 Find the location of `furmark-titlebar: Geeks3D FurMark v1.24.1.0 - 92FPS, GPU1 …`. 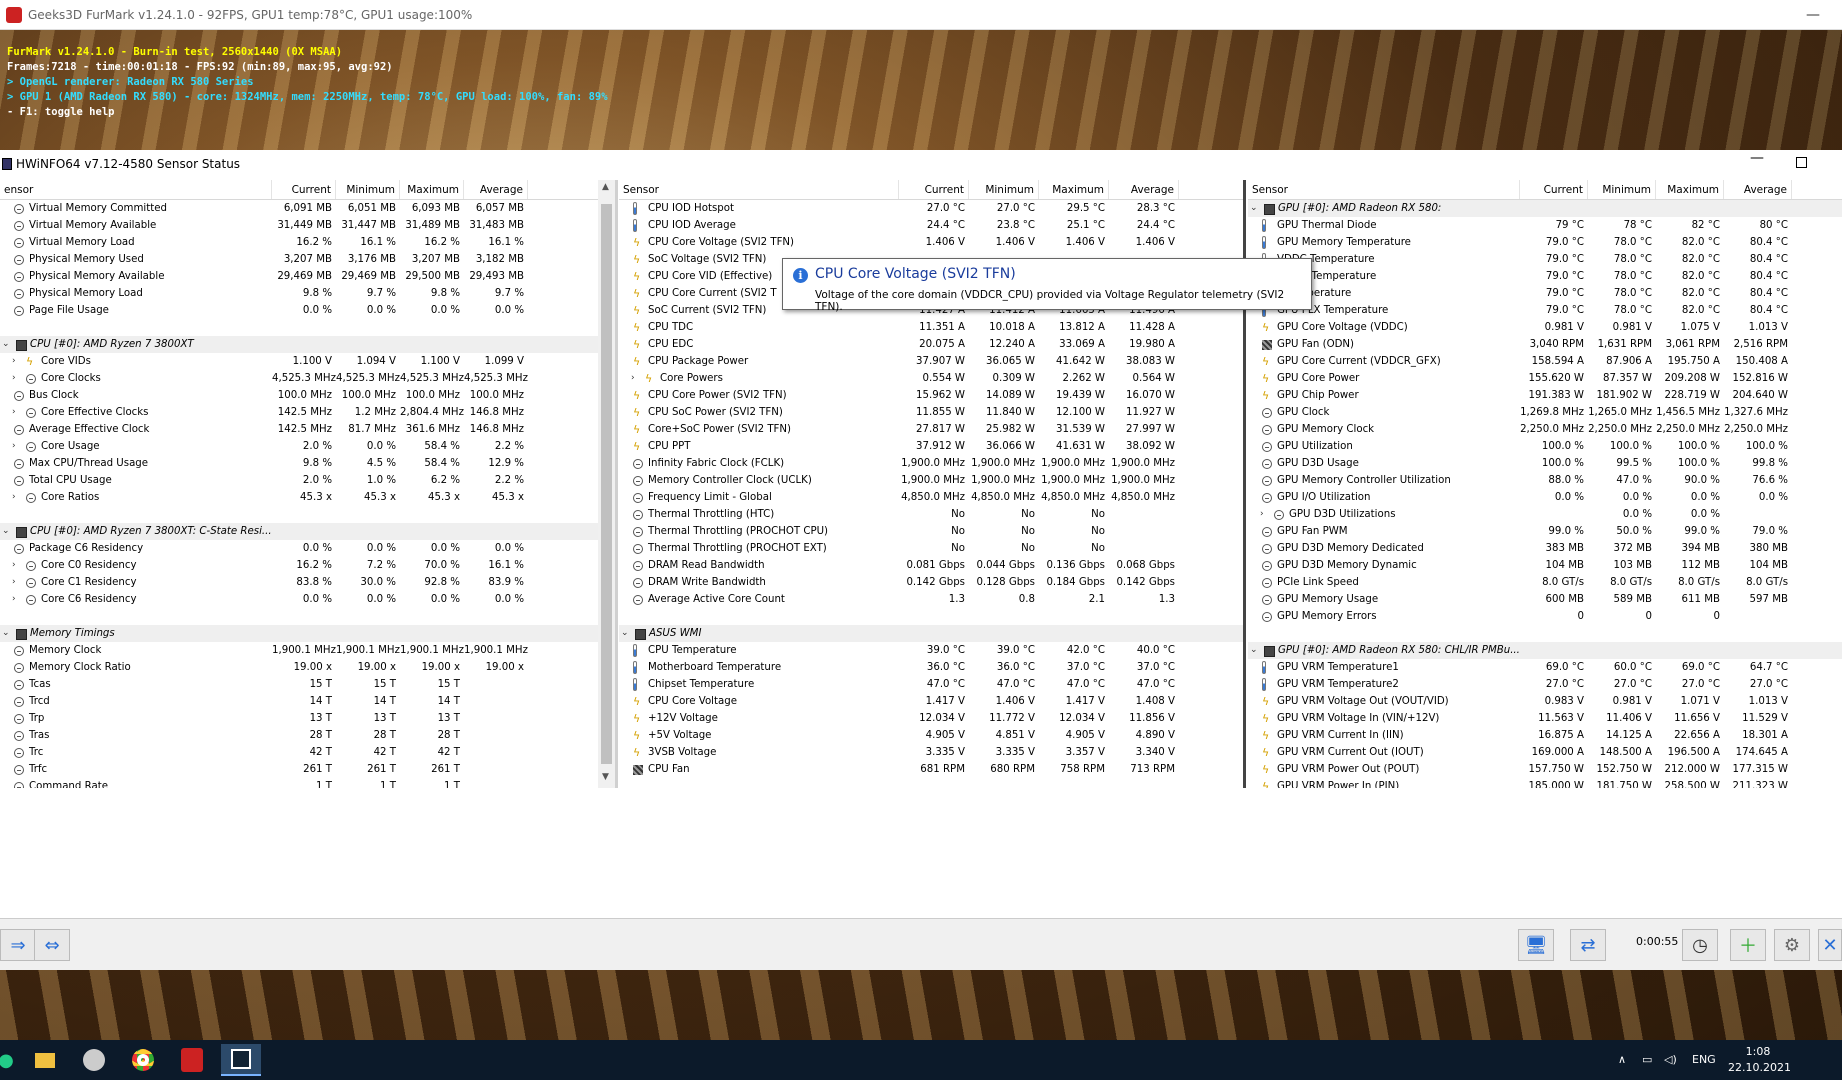

furmark-titlebar: Geeks3D FurMark v1.24.1.0 - 92FPS, GPU1 … is located at coordinates (921, 15).